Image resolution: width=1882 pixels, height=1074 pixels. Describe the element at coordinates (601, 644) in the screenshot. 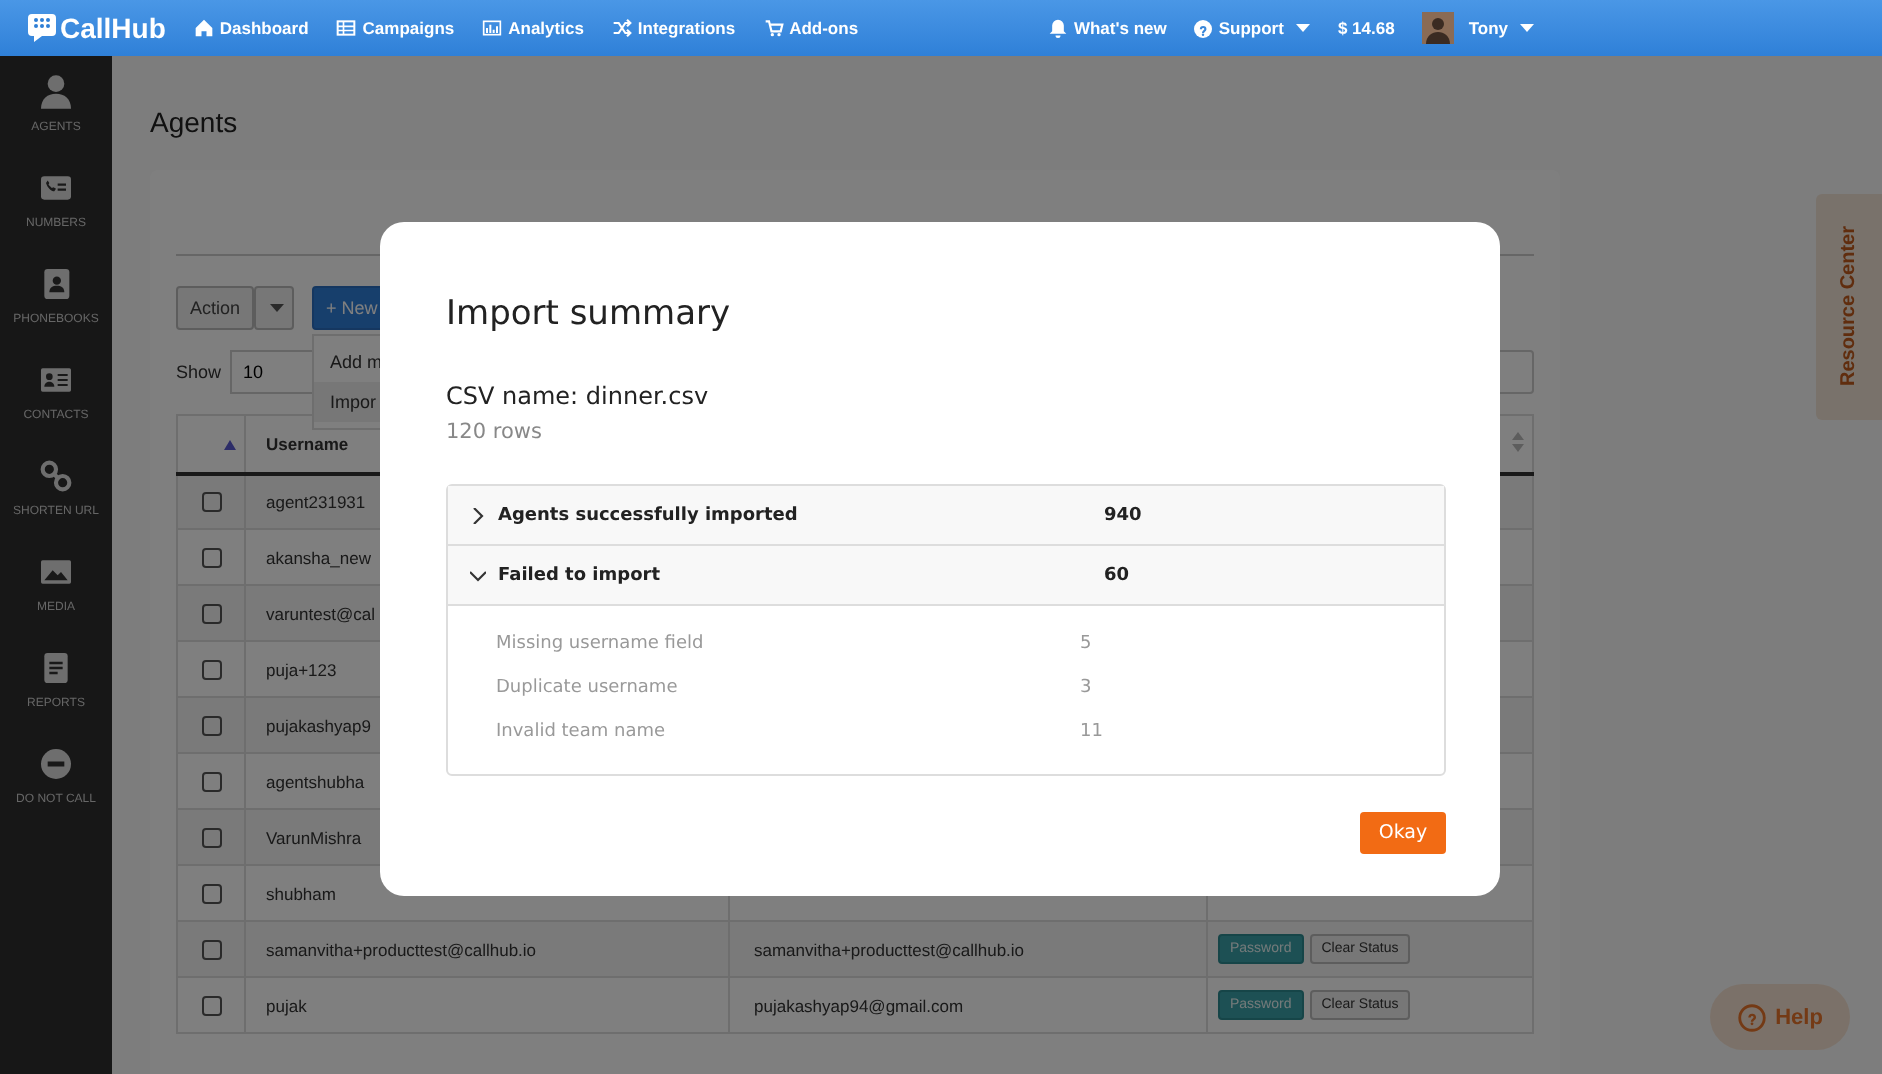

I see `failure-reason: Missing username field` at that location.